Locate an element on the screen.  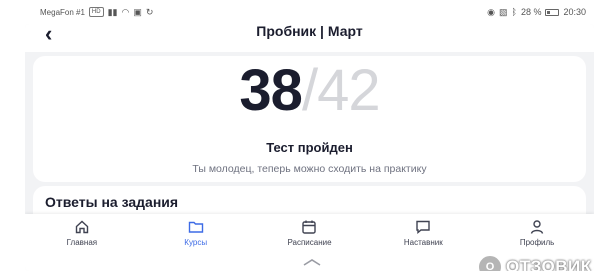
tab-home-label: Главная is located at coordinates (82, 242).